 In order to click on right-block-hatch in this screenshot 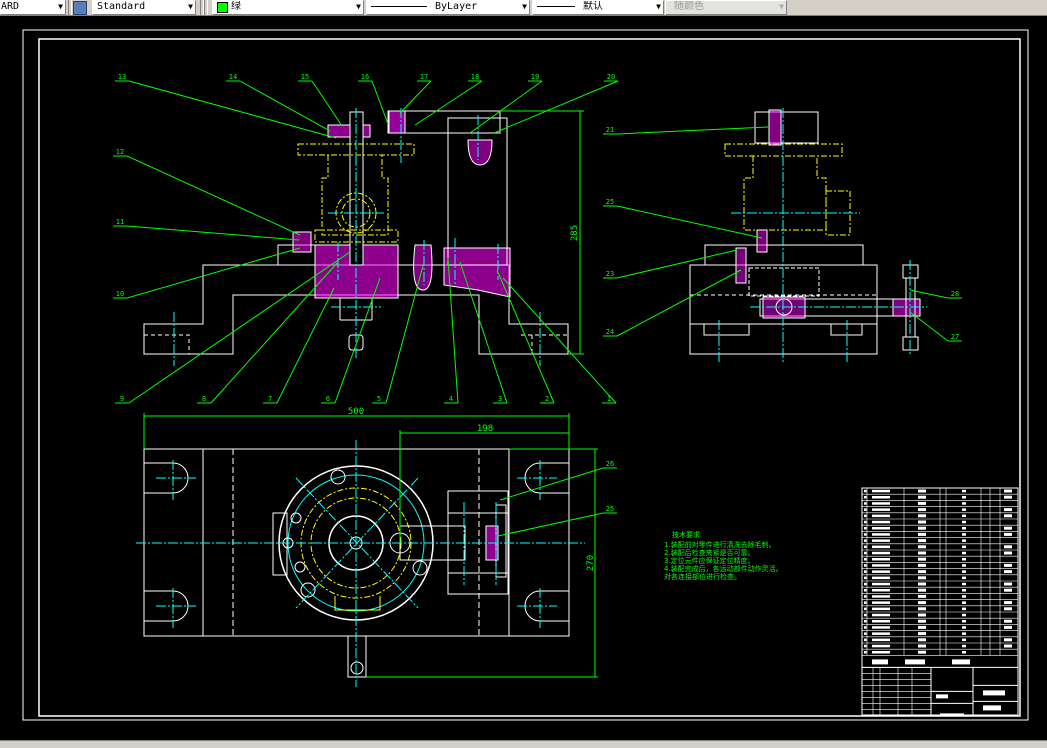, I will do `click(477, 272)`.